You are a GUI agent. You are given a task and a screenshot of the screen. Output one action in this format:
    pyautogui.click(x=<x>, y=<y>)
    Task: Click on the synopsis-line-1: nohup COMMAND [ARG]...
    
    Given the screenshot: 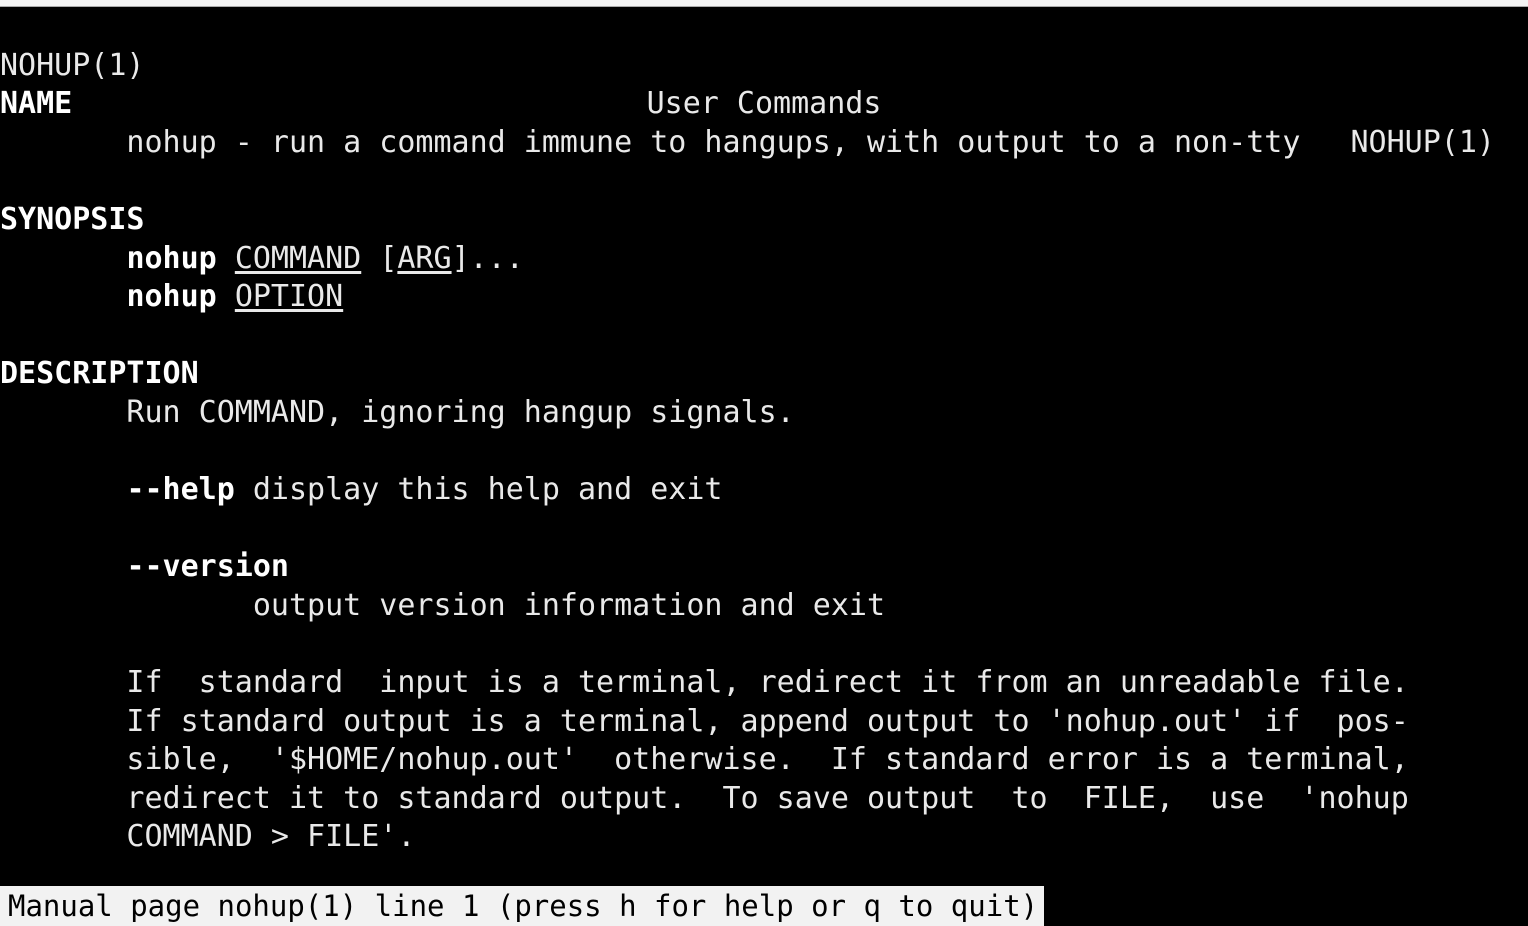 What is the action you would take?
    pyautogui.click(x=764, y=259)
    